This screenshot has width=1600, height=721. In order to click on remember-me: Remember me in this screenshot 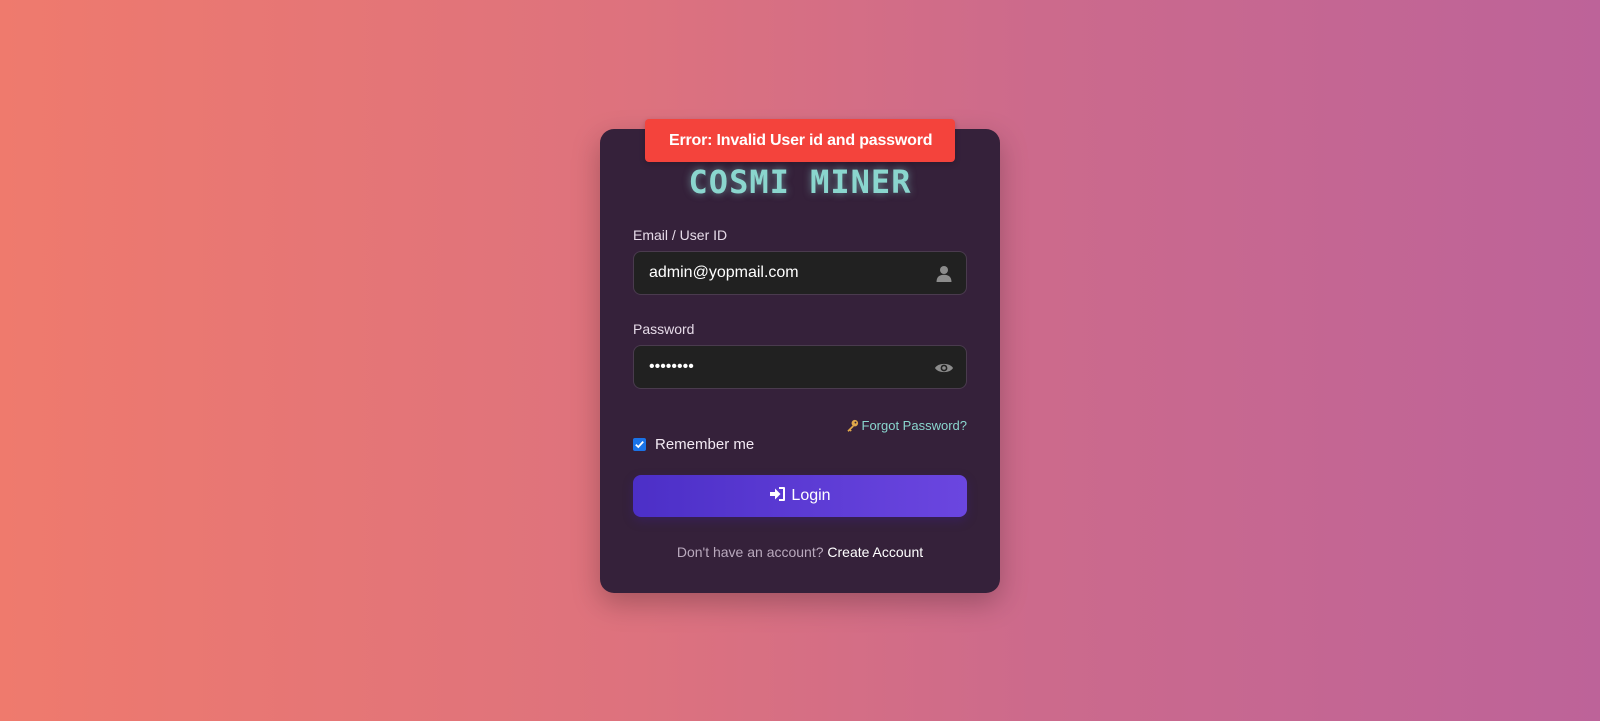, I will do `click(693, 444)`.